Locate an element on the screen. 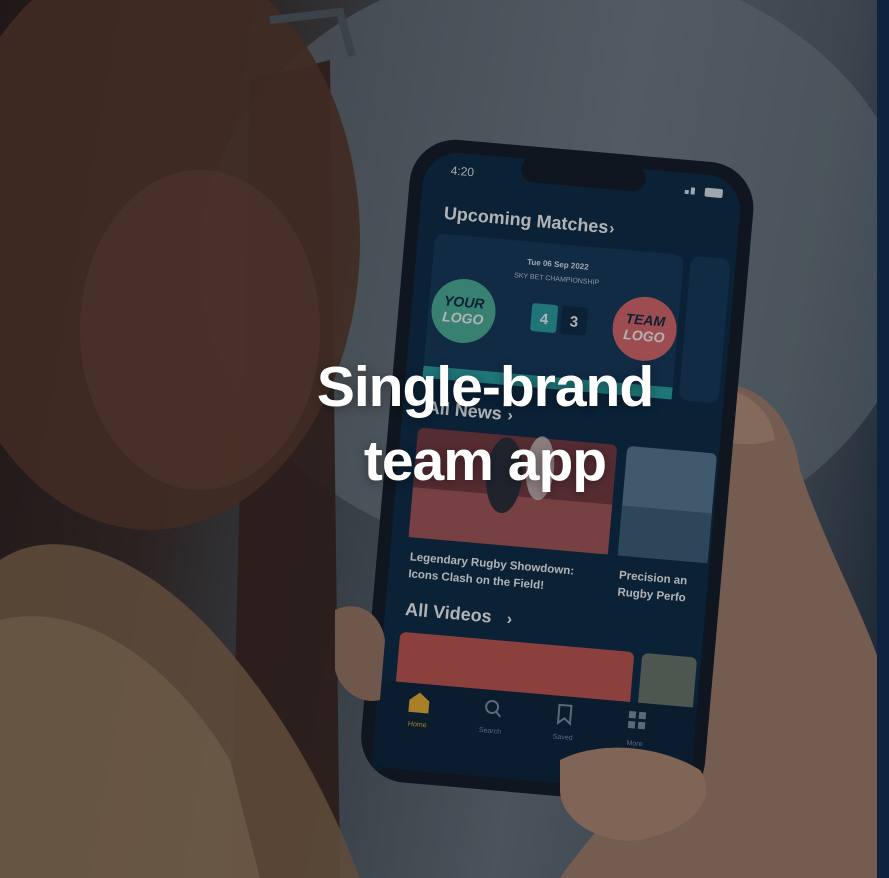 The image size is (889, 878). headline-line-1: Single-brand is located at coordinates (485, 387).